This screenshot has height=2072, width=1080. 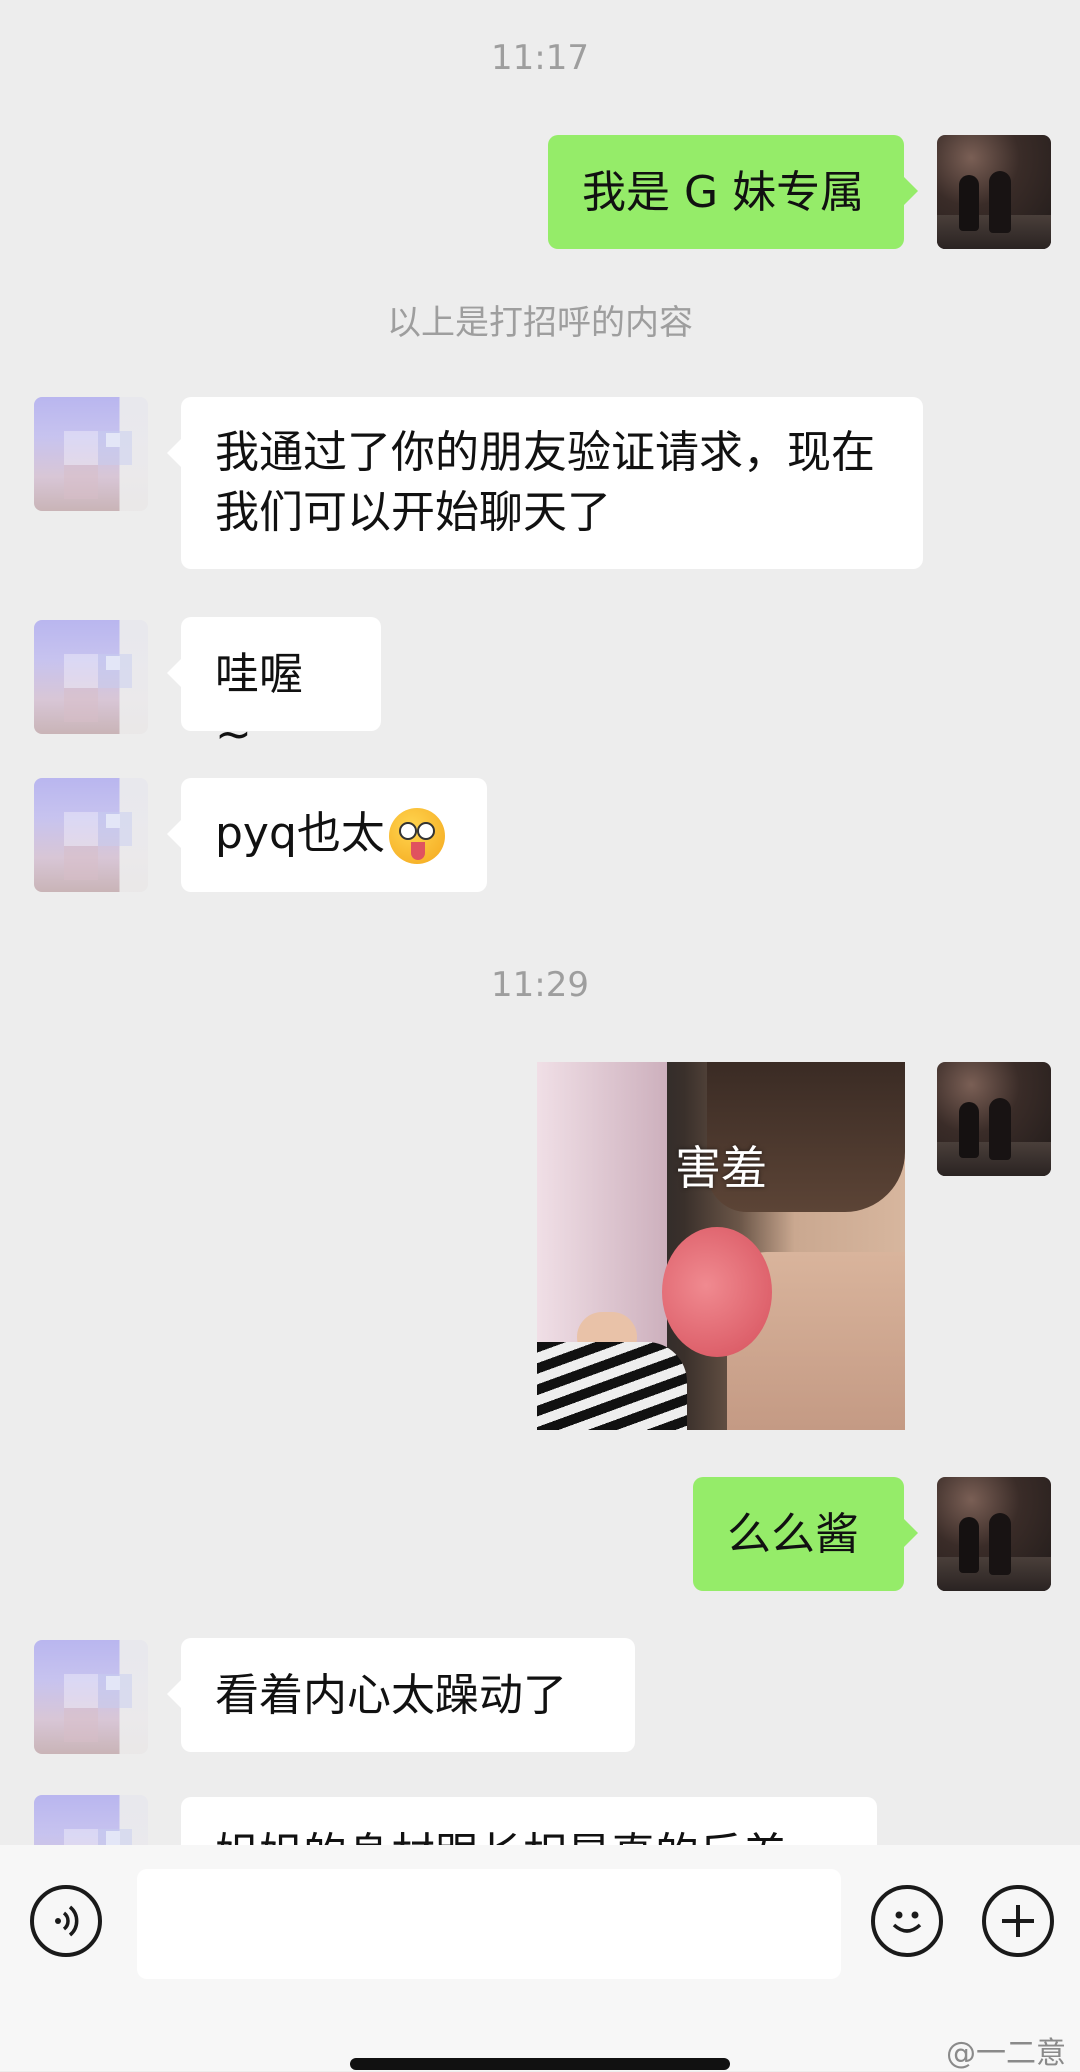 What do you see at coordinates (1006, 2053) in the screenshot?
I see `weibo-watermark: @一二意` at bounding box center [1006, 2053].